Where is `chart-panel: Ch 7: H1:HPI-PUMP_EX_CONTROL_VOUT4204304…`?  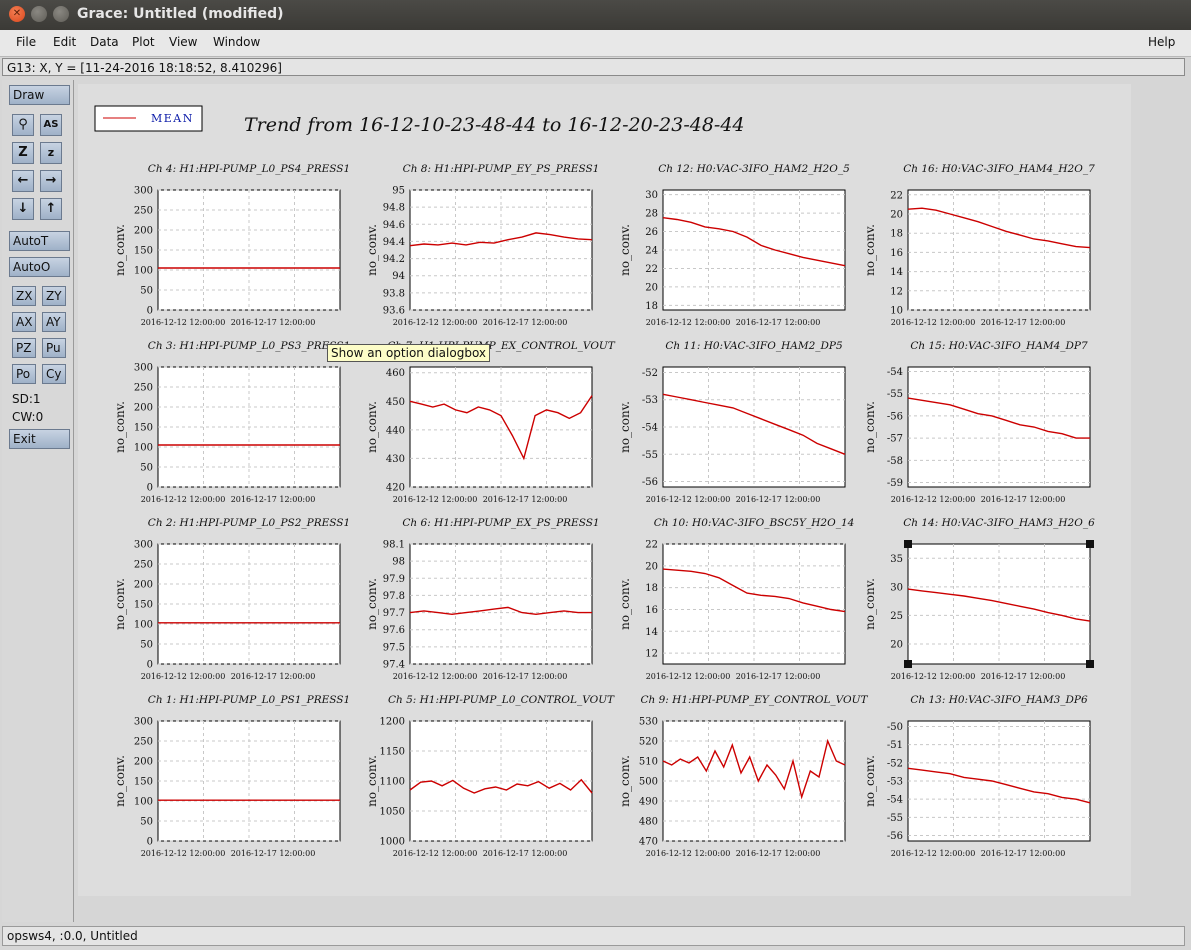 chart-panel: Ch 7: H1:HPI-PUMP_EX_CONTROL_VOUT4204304… is located at coordinates (490, 422).